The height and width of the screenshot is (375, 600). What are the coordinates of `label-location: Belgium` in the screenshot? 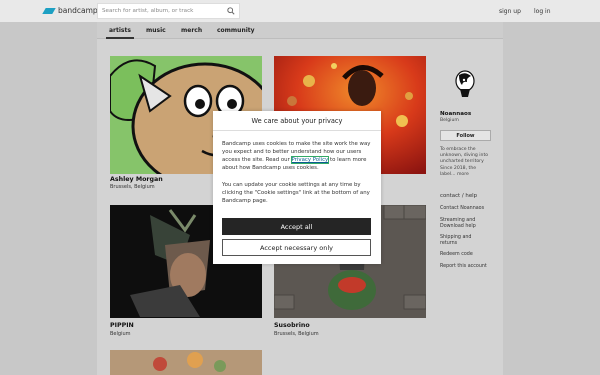 It's located at (449, 120).